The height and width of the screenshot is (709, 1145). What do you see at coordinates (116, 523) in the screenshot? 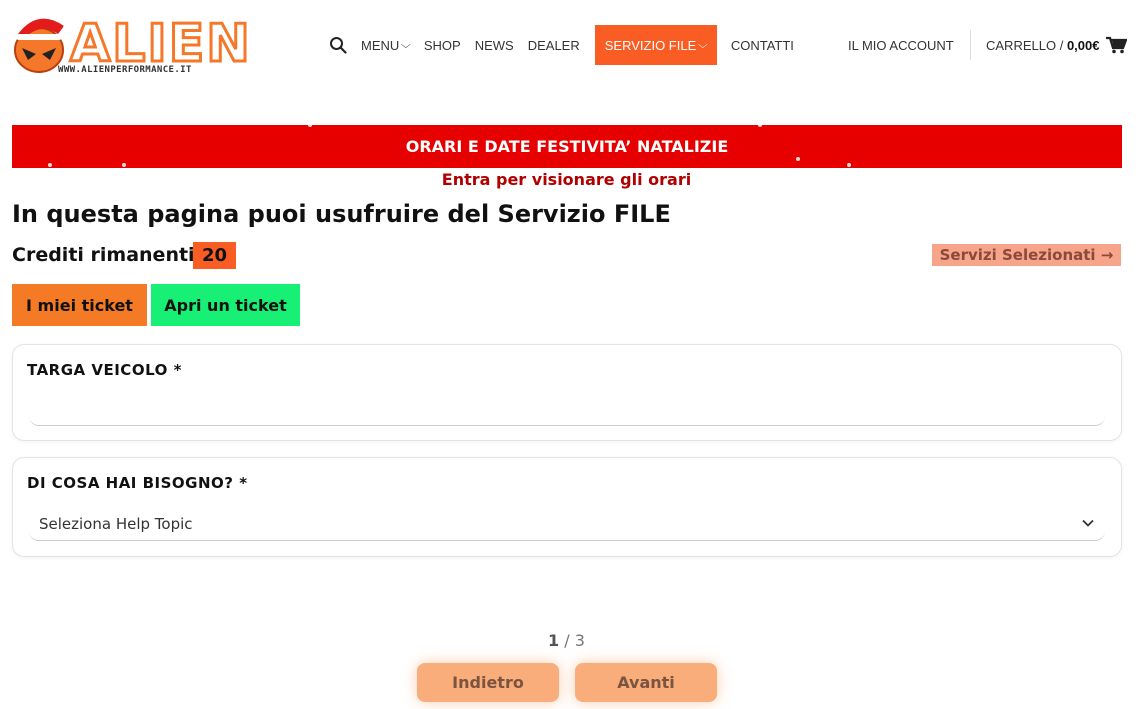
I see `help-topic-selected: Seleziona Help Topic` at bounding box center [116, 523].